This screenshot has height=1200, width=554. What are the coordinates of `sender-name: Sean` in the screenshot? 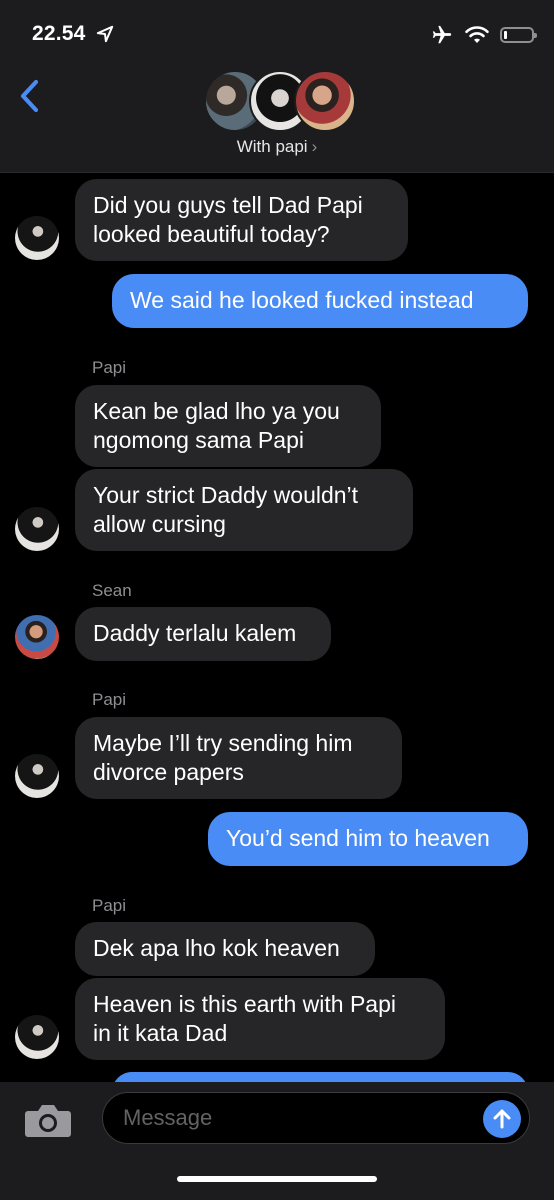 It's located at (112, 590).